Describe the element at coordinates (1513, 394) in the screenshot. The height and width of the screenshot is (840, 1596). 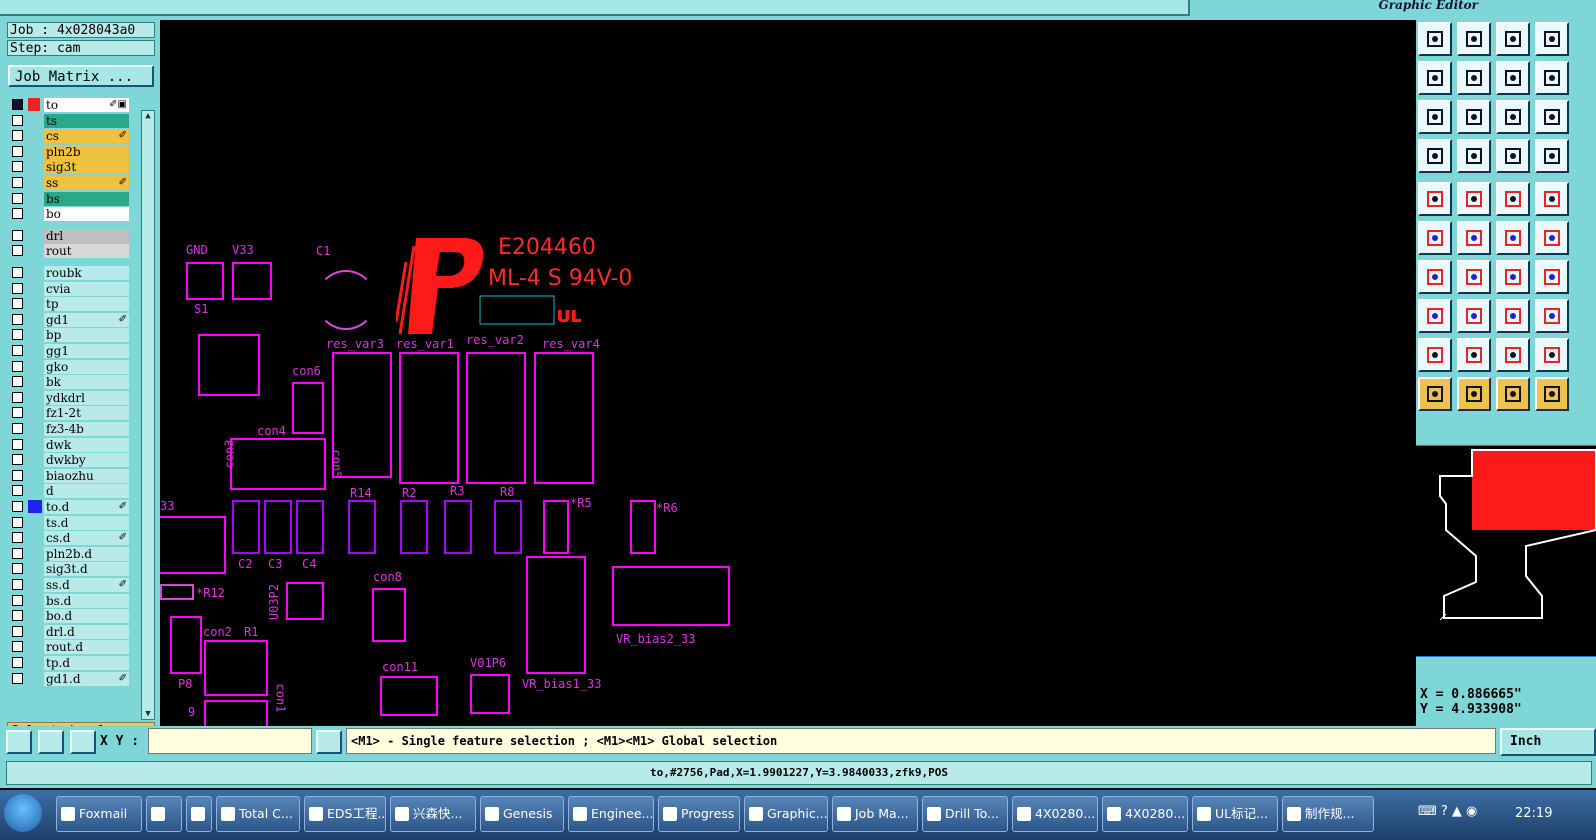
I see `select-c-icon` at that location.